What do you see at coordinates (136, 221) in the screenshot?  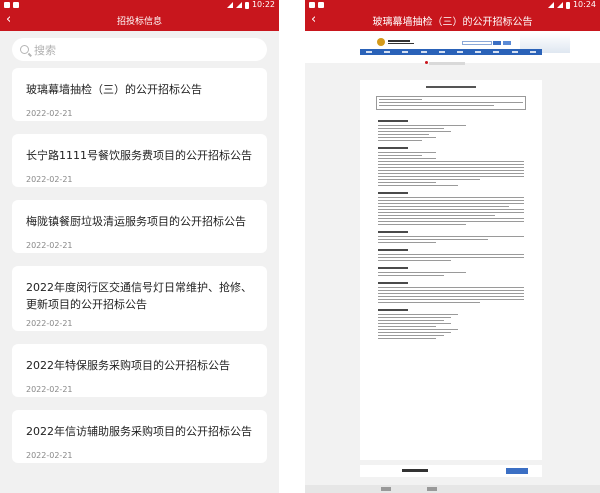 I see `item-title: 梅陇镇餐厨垃圾清运服务项目的公开招标公告` at bounding box center [136, 221].